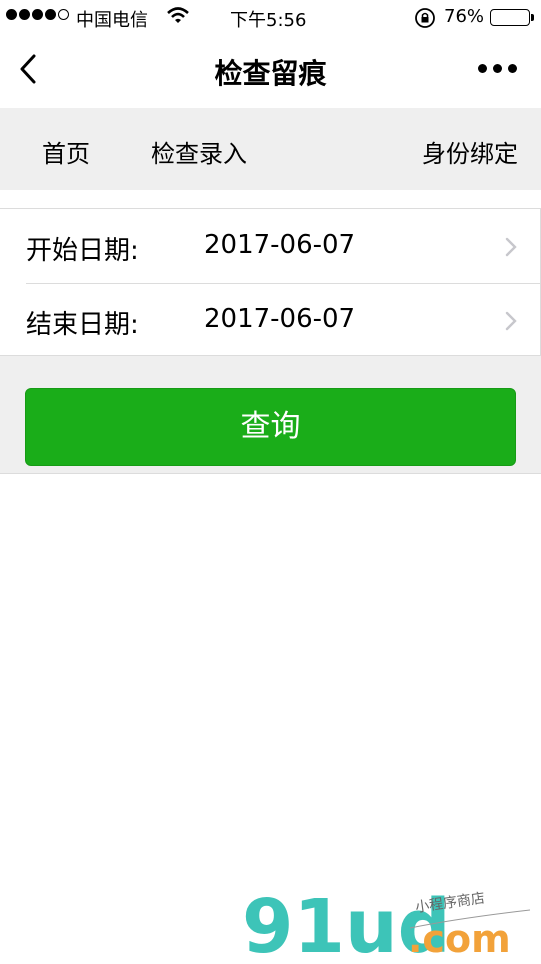  What do you see at coordinates (270, 149) in the screenshot?
I see `tab-bar: 首页 检查录入 身份绑定` at bounding box center [270, 149].